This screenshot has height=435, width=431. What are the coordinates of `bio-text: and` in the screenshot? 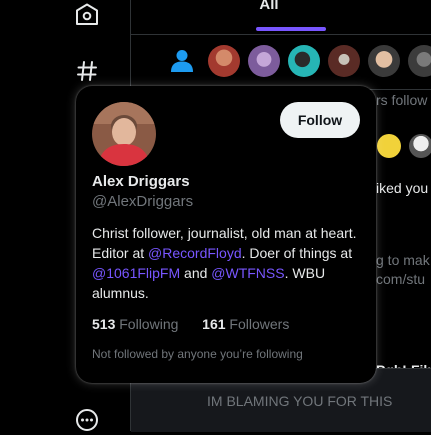 It's located at (196, 273).